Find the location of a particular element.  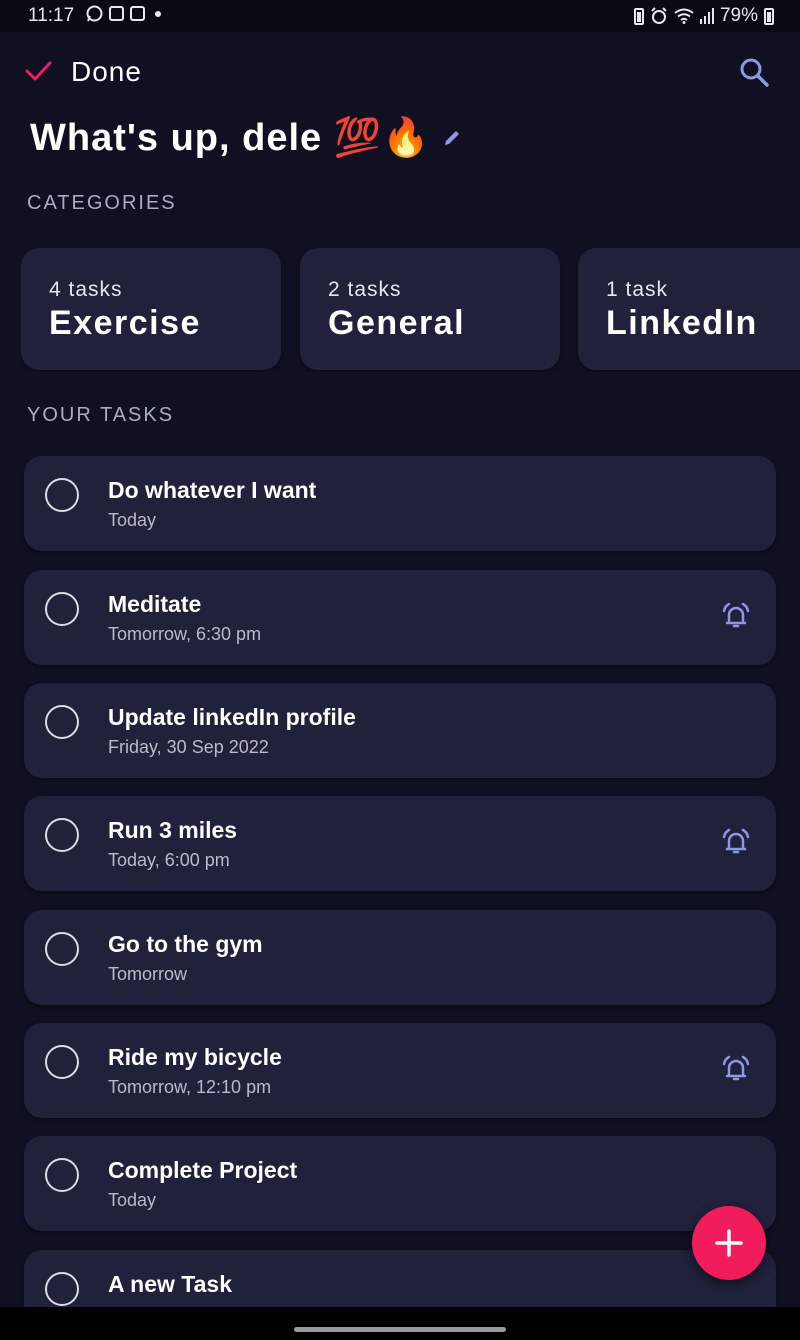

category-name: Exercise is located at coordinates (125, 323).